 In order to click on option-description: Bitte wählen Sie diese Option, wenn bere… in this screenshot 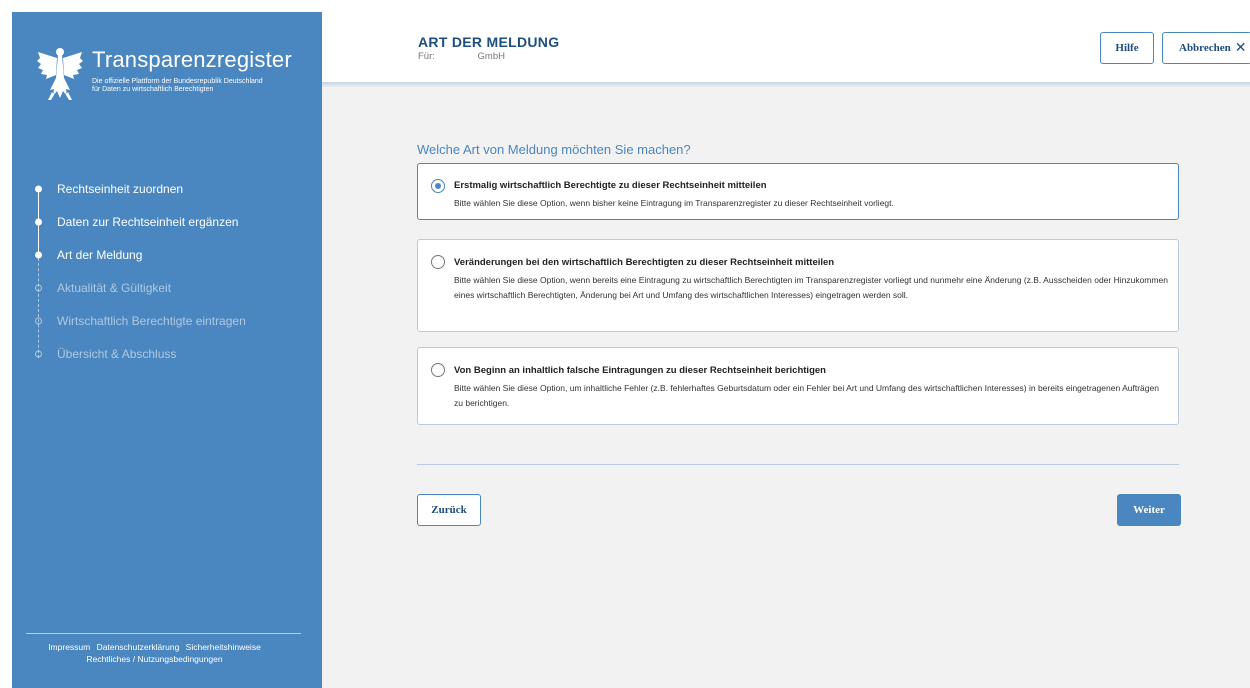, I will do `click(811, 287)`.